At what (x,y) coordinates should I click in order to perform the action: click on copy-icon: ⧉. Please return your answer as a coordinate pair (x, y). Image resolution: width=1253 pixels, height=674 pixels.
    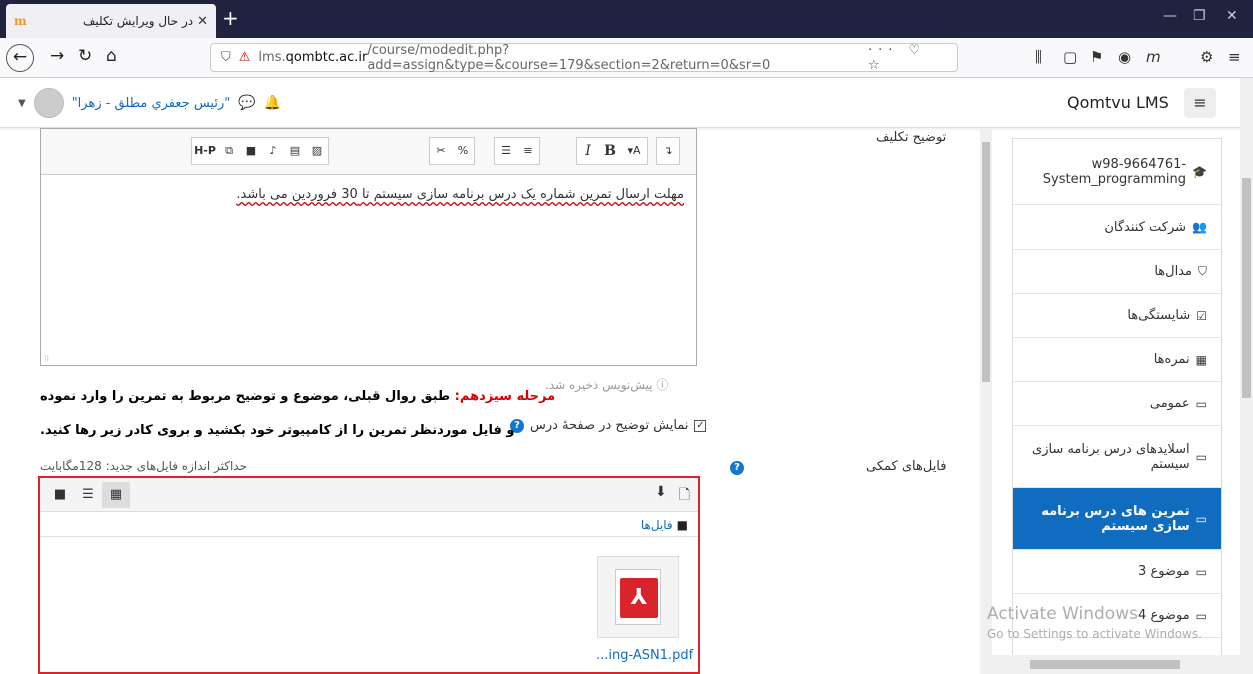
    Looking at the image, I should click on (229, 151).